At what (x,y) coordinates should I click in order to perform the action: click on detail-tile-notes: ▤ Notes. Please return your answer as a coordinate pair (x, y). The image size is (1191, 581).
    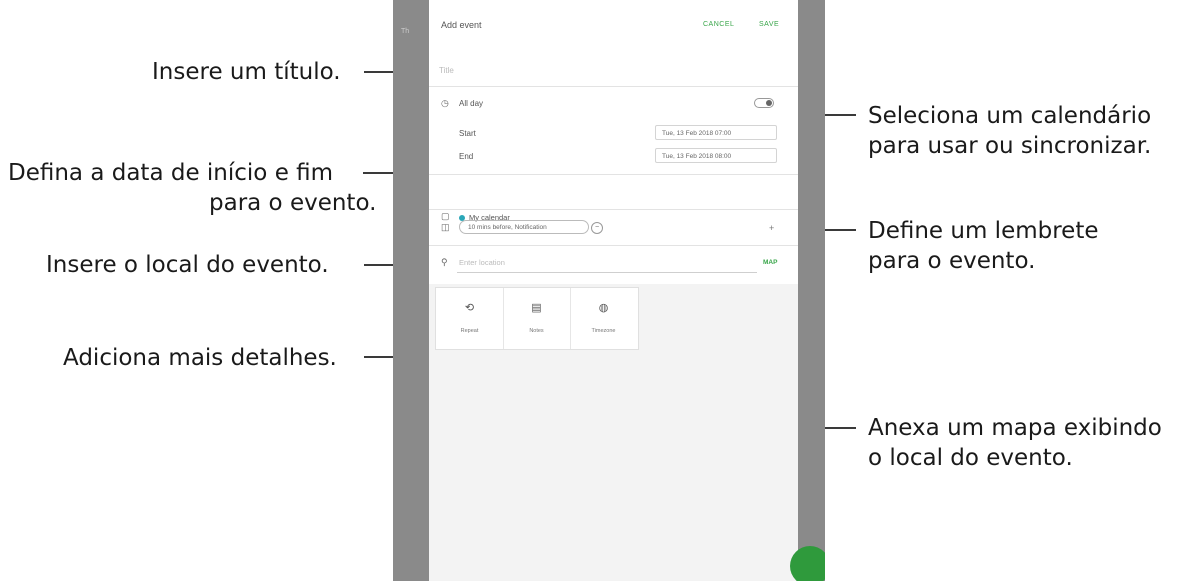
    Looking at the image, I should click on (537, 318).